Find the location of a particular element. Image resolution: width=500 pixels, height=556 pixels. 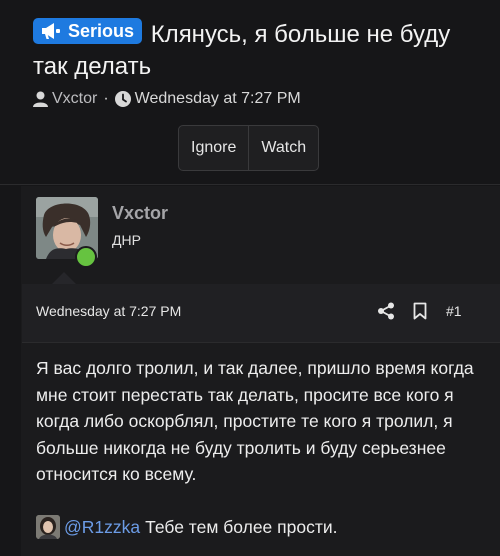

mention-text: Тебе тем более прости. is located at coordinates (241, 526).